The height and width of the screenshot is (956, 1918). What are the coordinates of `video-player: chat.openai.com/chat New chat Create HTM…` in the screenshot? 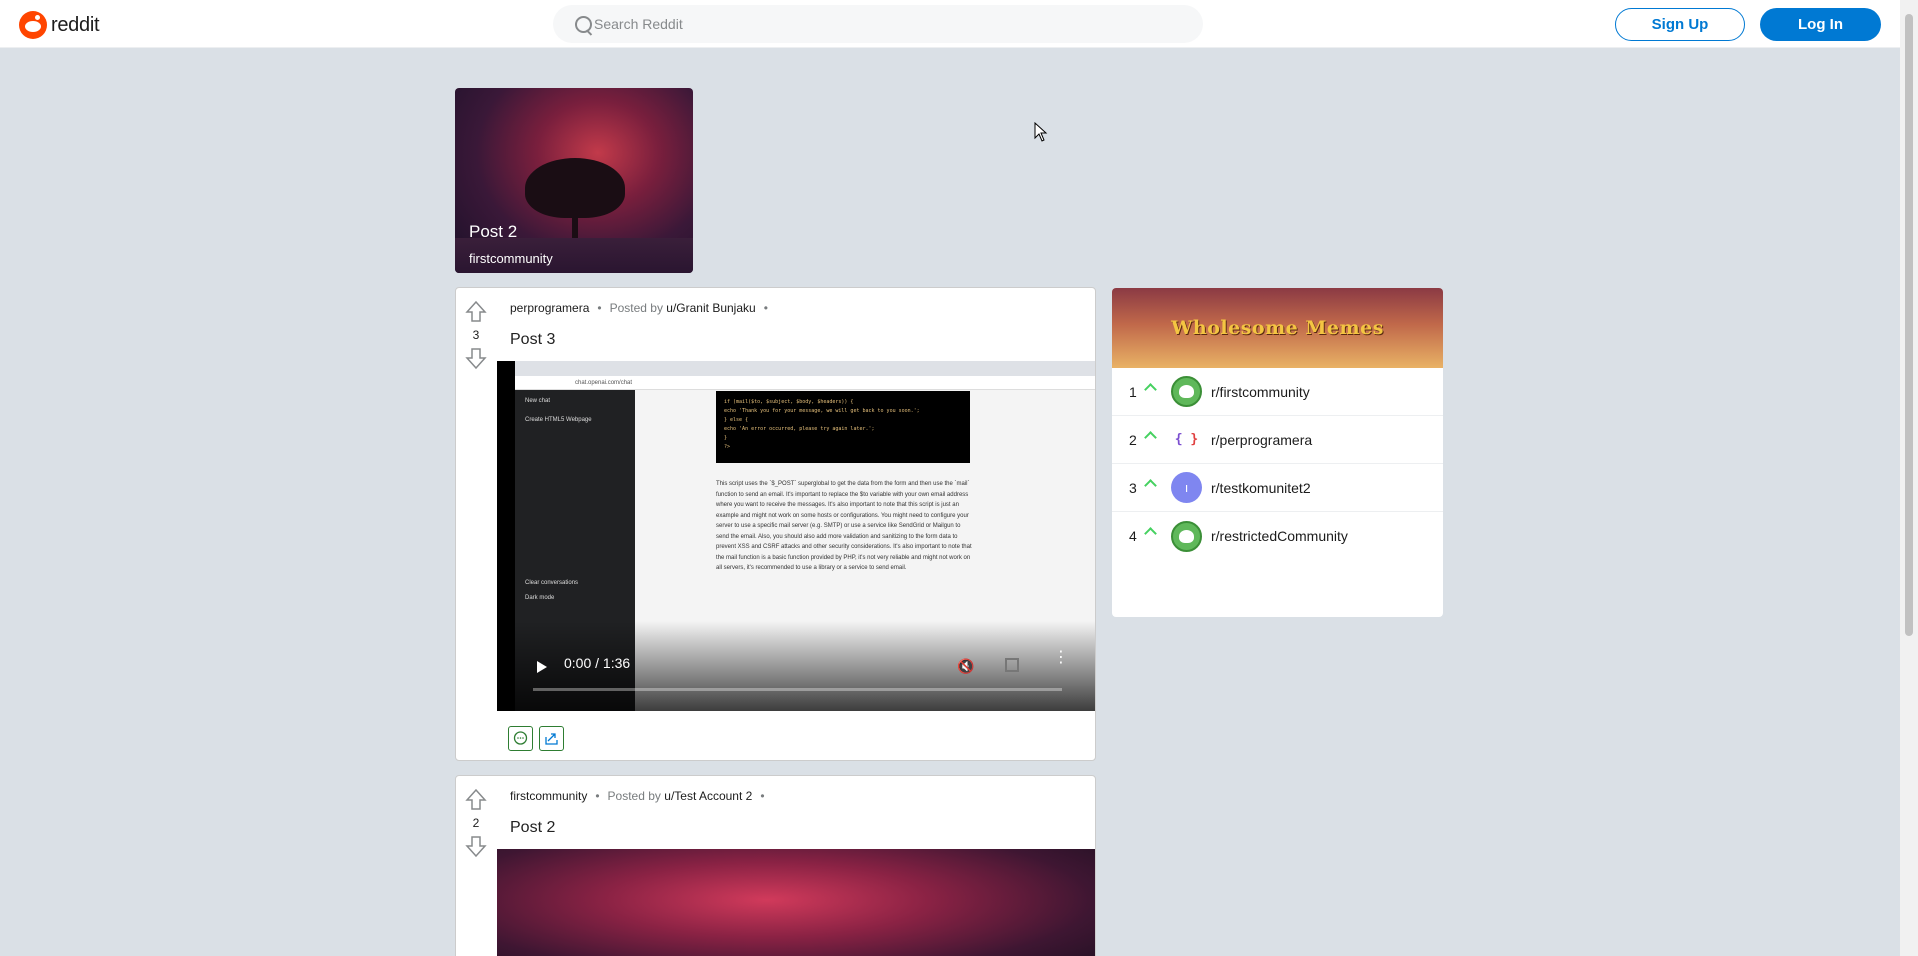 It's located at (796, 536).